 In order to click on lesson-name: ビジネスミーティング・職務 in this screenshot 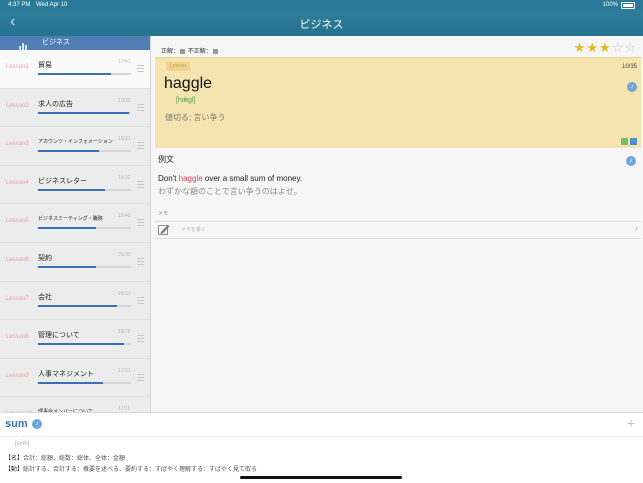, I will do `click(70, 219)`.